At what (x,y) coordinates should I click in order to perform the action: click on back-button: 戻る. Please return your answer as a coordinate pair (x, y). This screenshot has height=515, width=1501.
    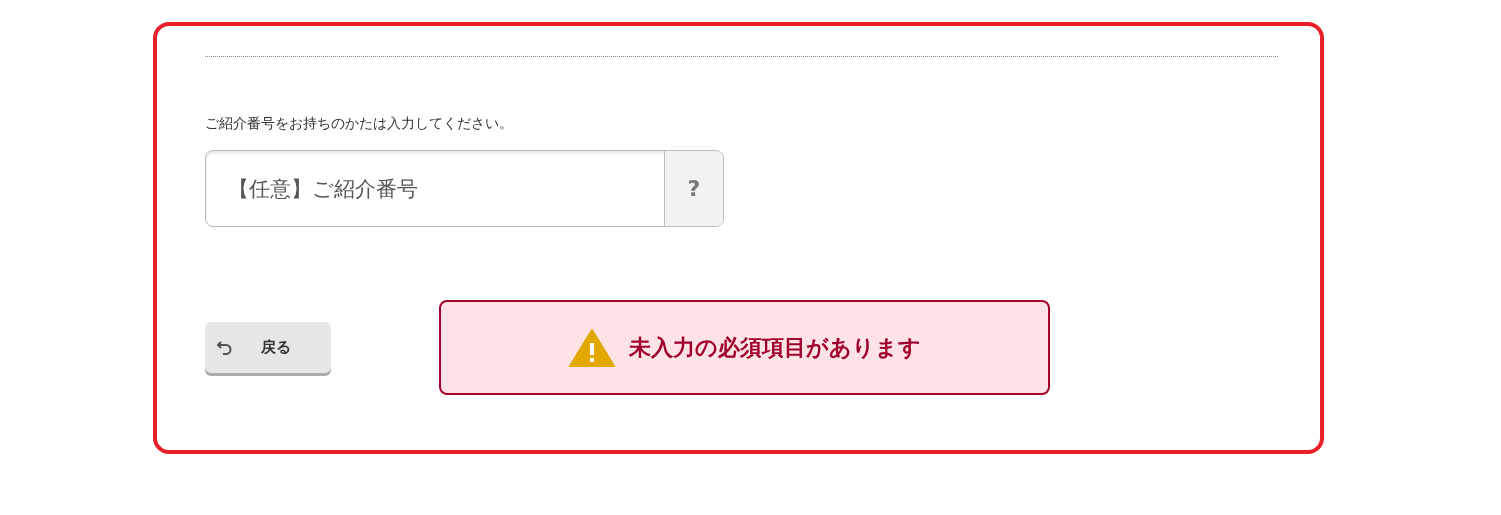
    Looking at the image, I should click on (268, 347).